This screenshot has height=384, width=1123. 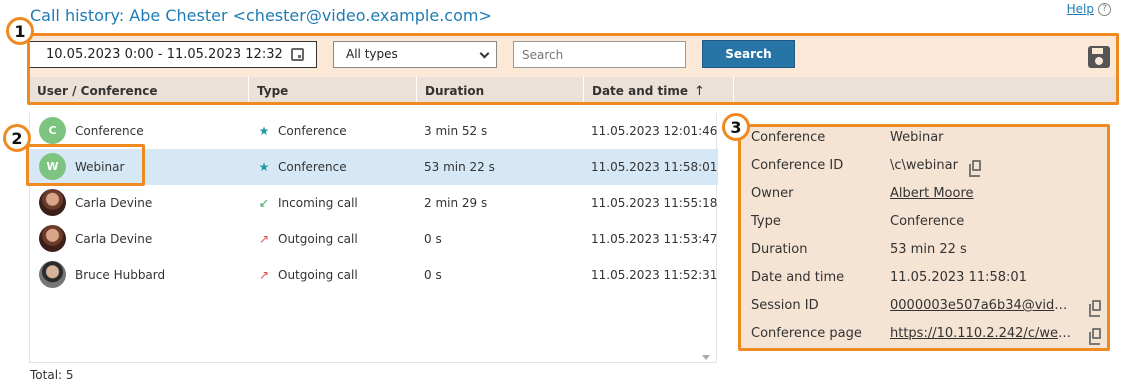 What do you see at coordinates (52, 166) in the screenshot?
I see `avatar: W` at bounding box center [52, 166].